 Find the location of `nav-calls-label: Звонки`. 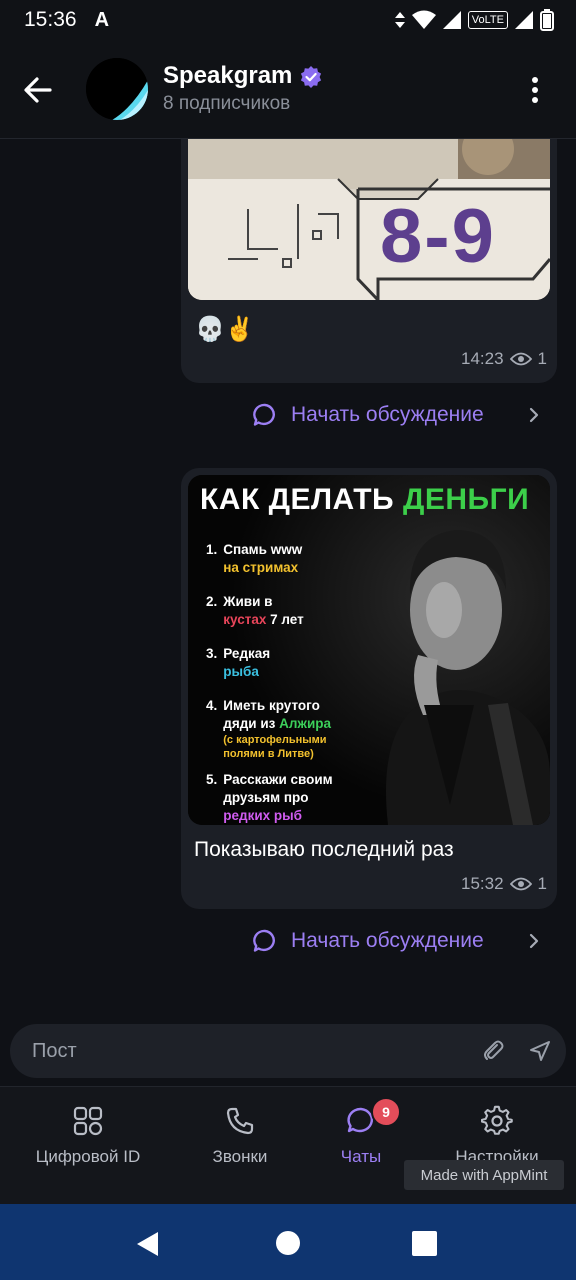

nav-calls-label: Звонки is located at coordinates (240, 1156).